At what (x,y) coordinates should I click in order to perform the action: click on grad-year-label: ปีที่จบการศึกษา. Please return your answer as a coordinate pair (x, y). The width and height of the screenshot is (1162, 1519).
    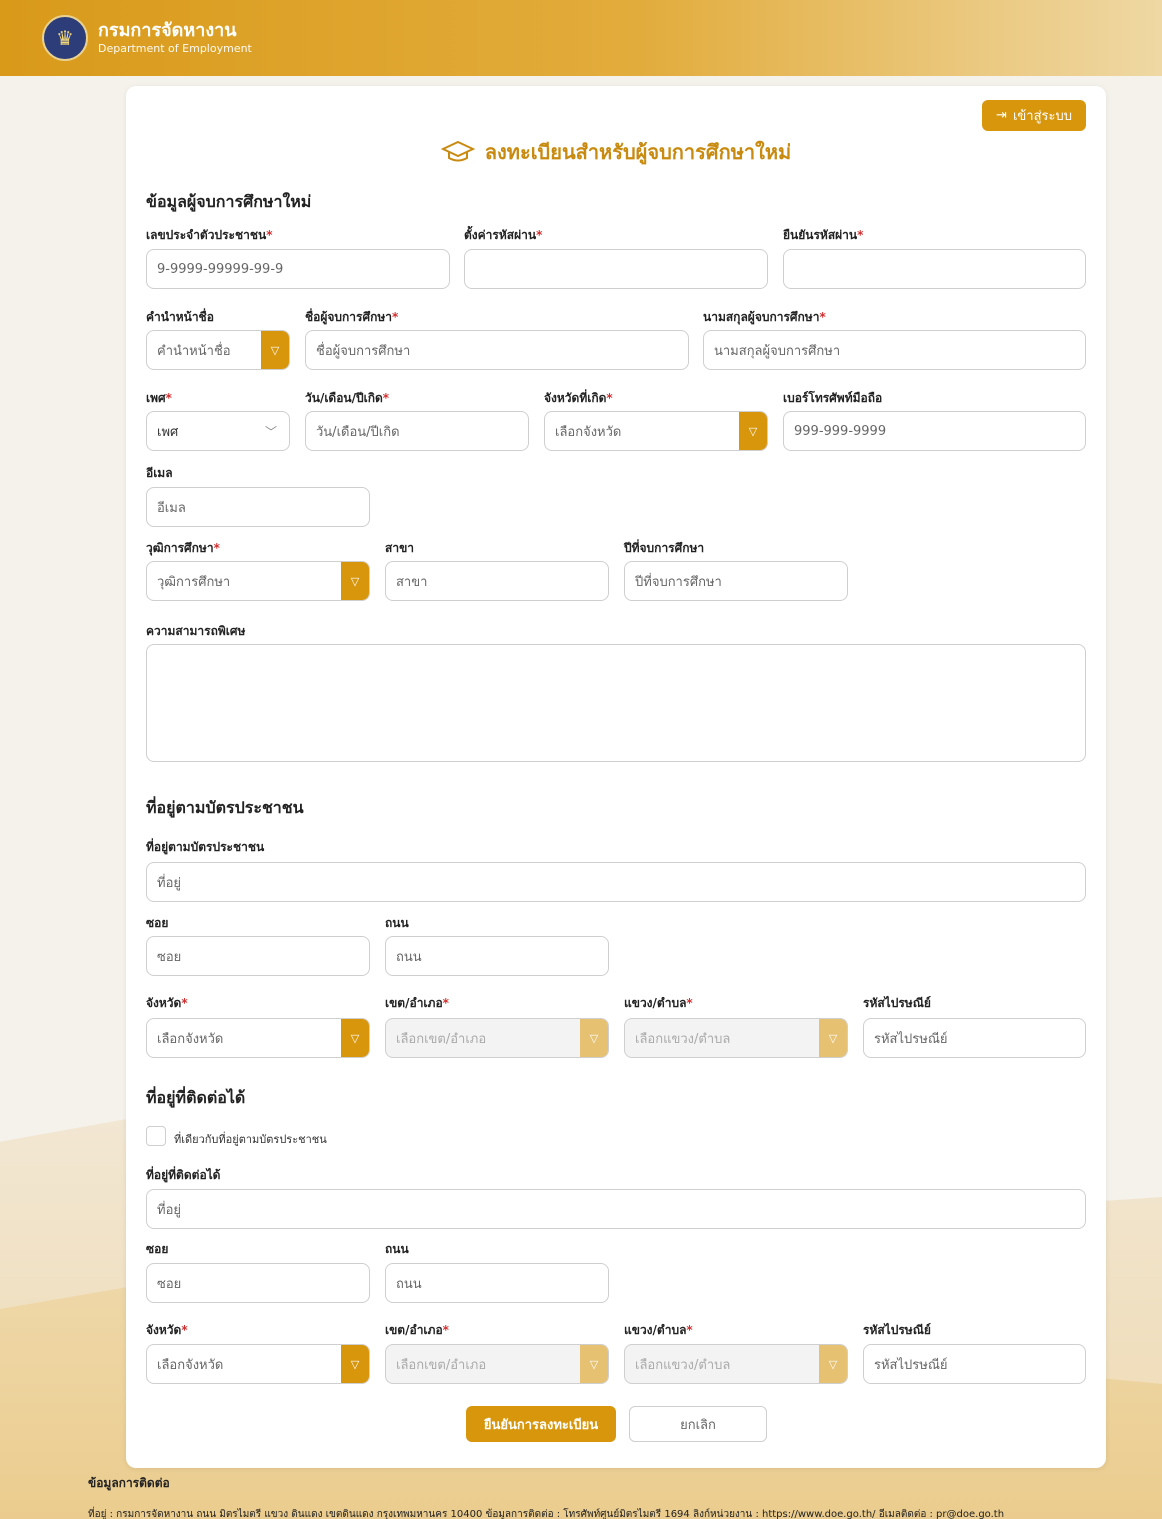
    Looking at the image, I should click on (664, 548).